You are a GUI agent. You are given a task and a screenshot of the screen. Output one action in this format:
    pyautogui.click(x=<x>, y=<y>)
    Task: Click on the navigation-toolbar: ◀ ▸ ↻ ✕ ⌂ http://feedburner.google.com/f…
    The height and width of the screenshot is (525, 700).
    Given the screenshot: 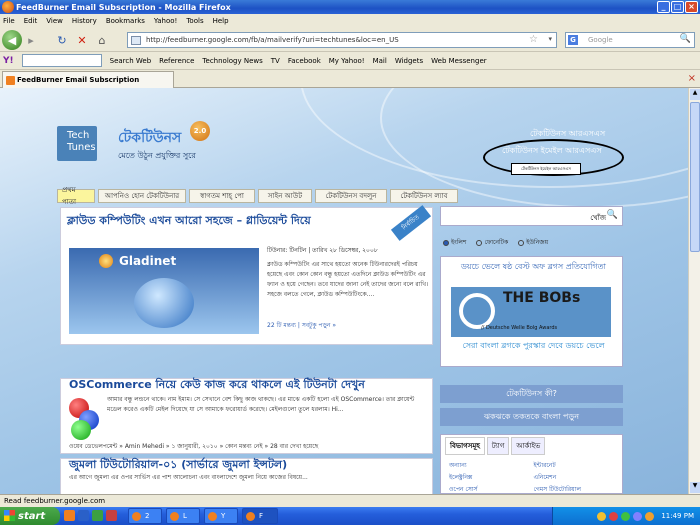 What is the action you would take?
    pyautogui.click(x=350, y=40)
    